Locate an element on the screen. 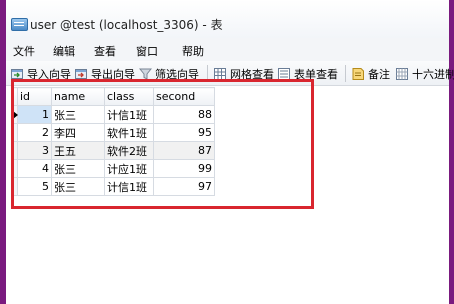 This screenshot has width=454, height=304. memo-button: 备注 is located at coordinates (371, 74).